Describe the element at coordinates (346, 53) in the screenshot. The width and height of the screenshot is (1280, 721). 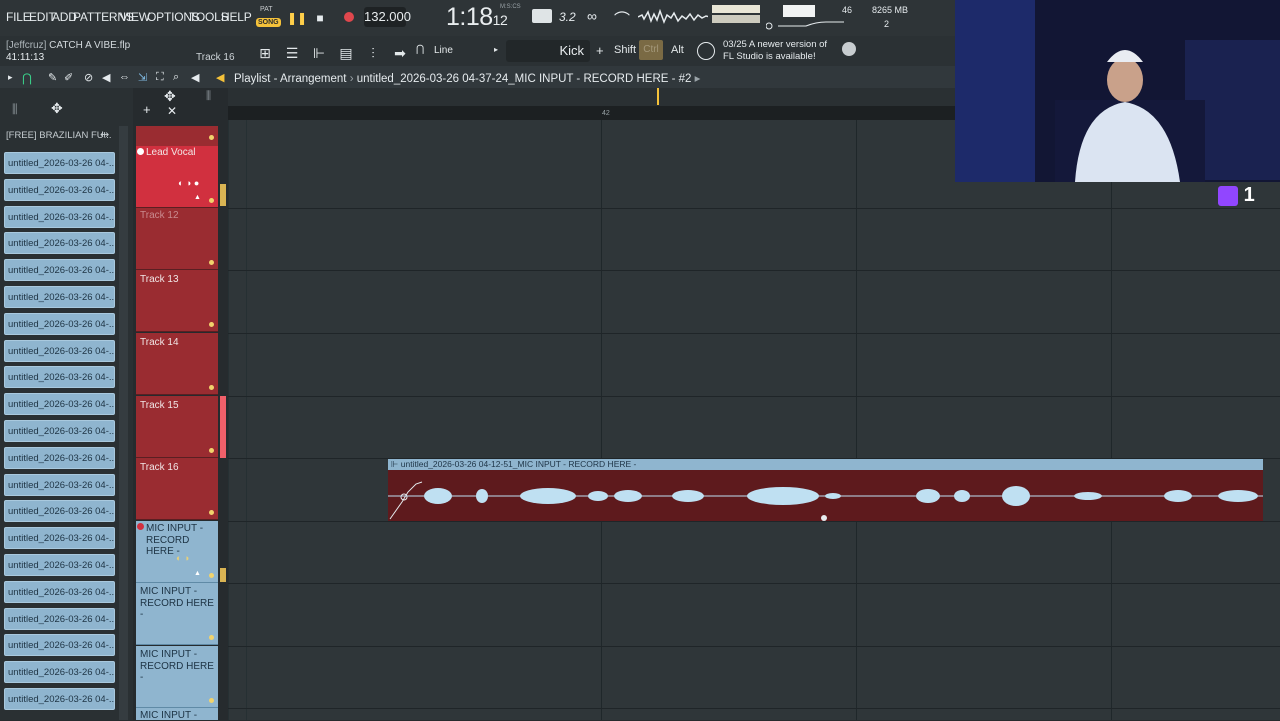
I see `mixer-icon: ▤` at that location.